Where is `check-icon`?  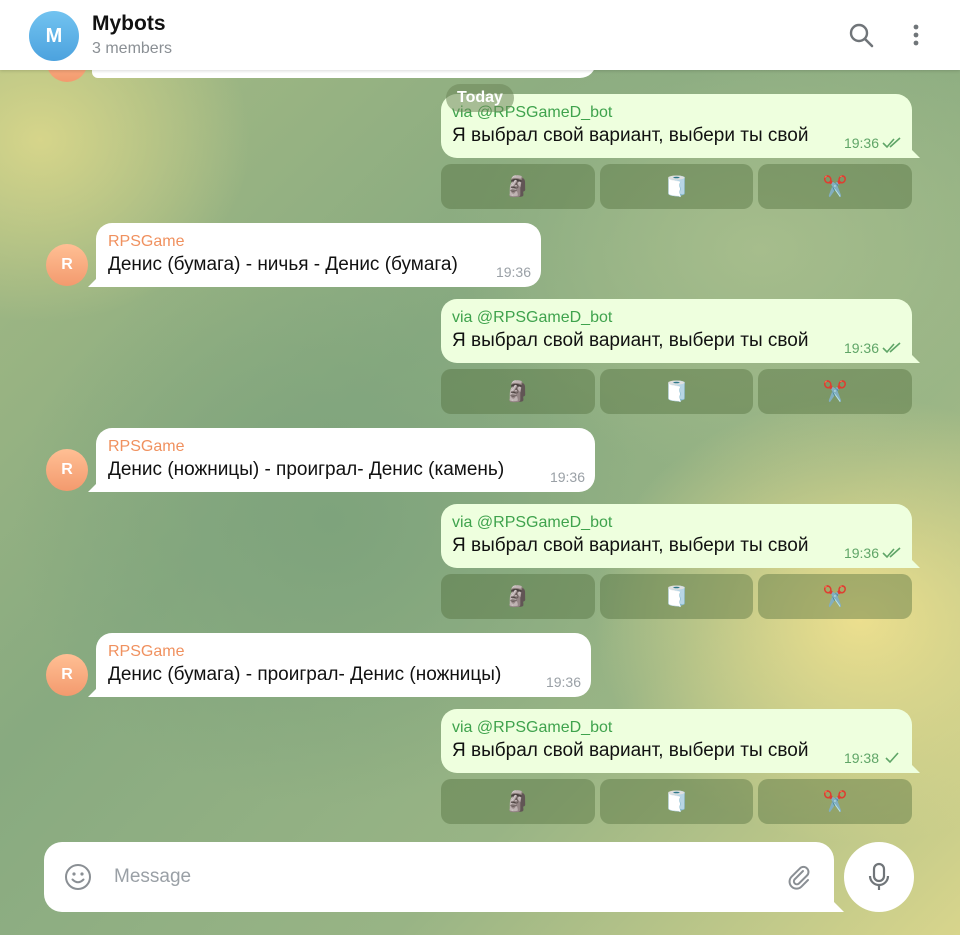 check-icon is located at coordinates (892, 758).